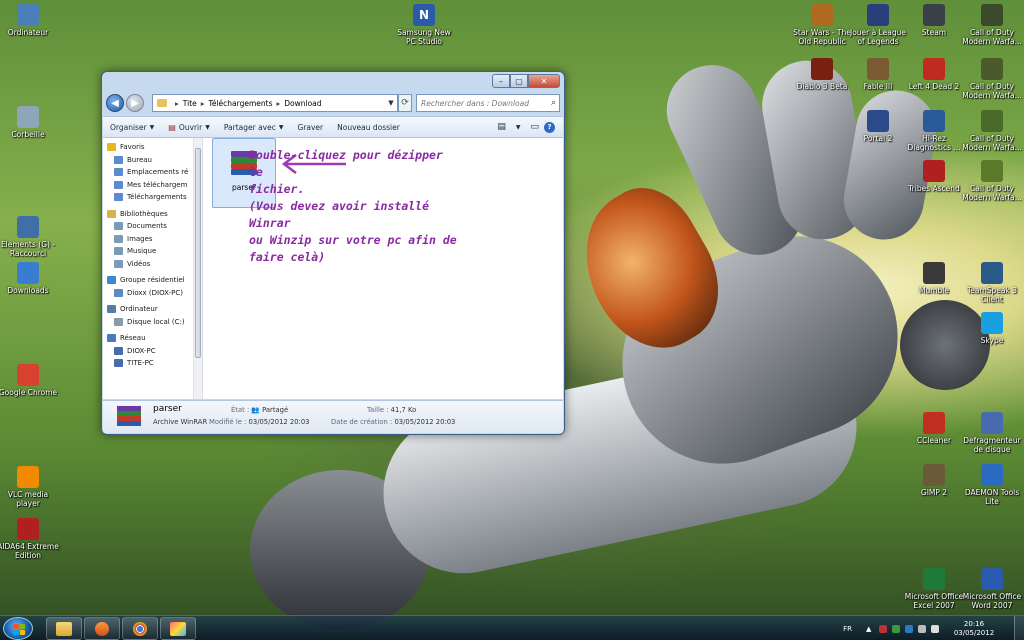  I want to click on view-options-icon: ▤, so click(501, 127).